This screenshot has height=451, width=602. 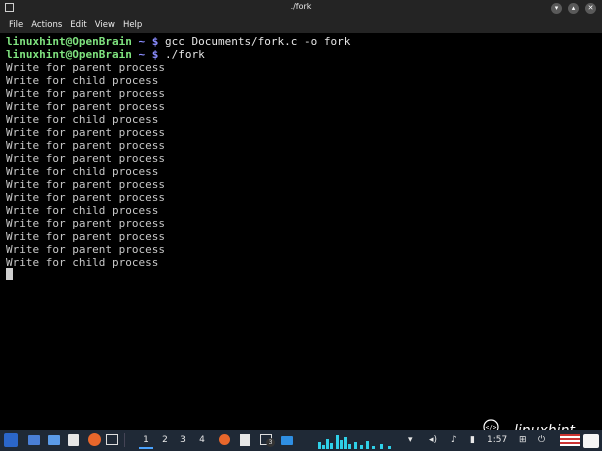 I want to click on terminal-icon, so click(x=112, y=439).